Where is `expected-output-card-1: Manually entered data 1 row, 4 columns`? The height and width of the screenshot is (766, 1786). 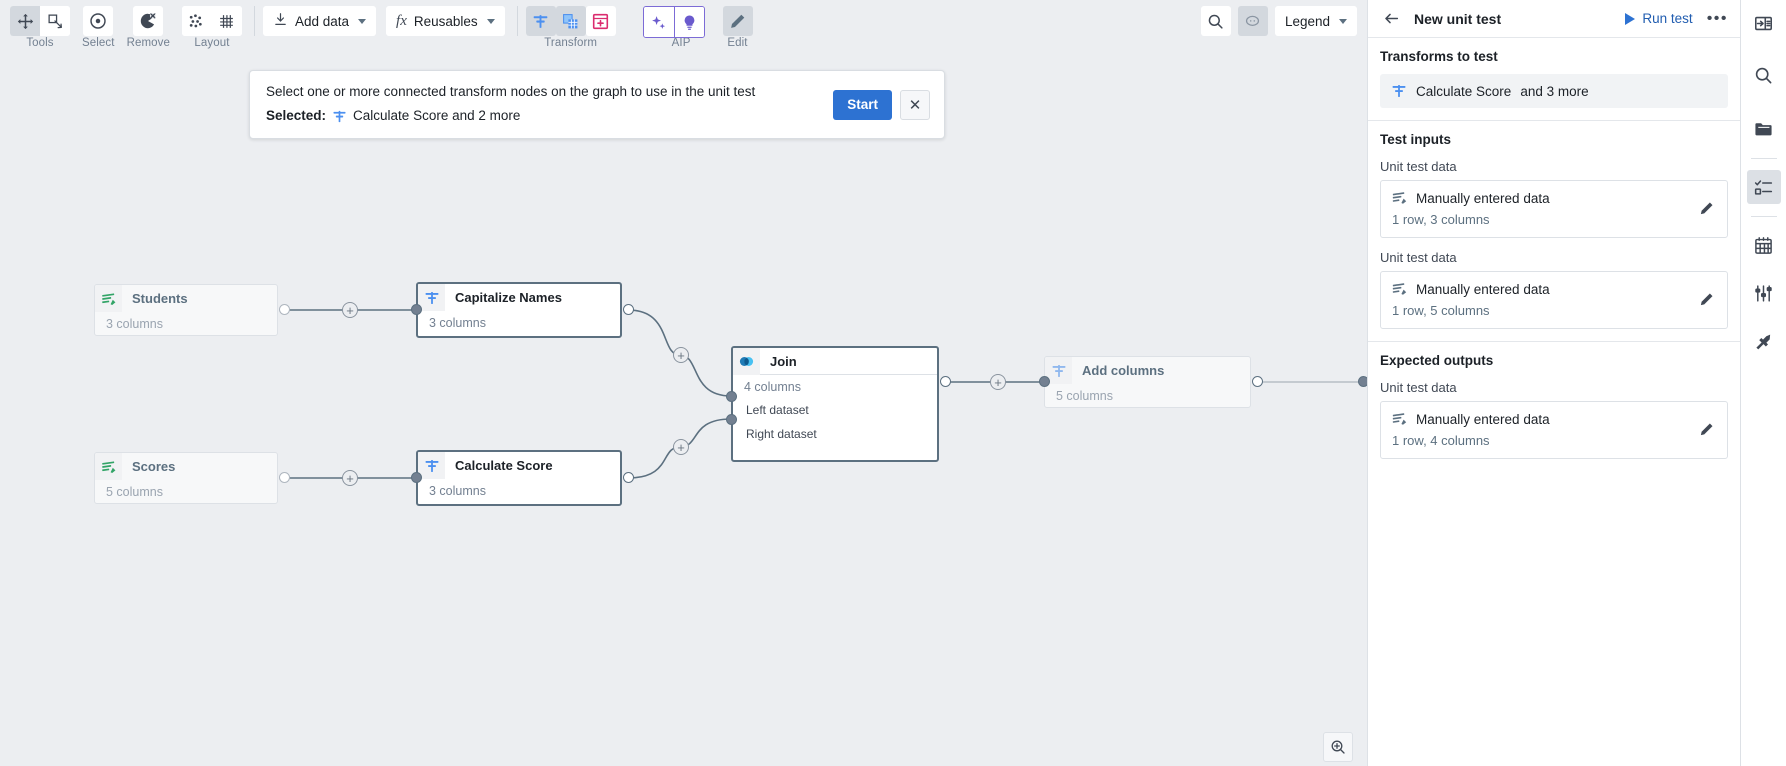
expected-output-card-1: Manually entered data 1 row, 4 columns is located at coordinates (1554, 430).